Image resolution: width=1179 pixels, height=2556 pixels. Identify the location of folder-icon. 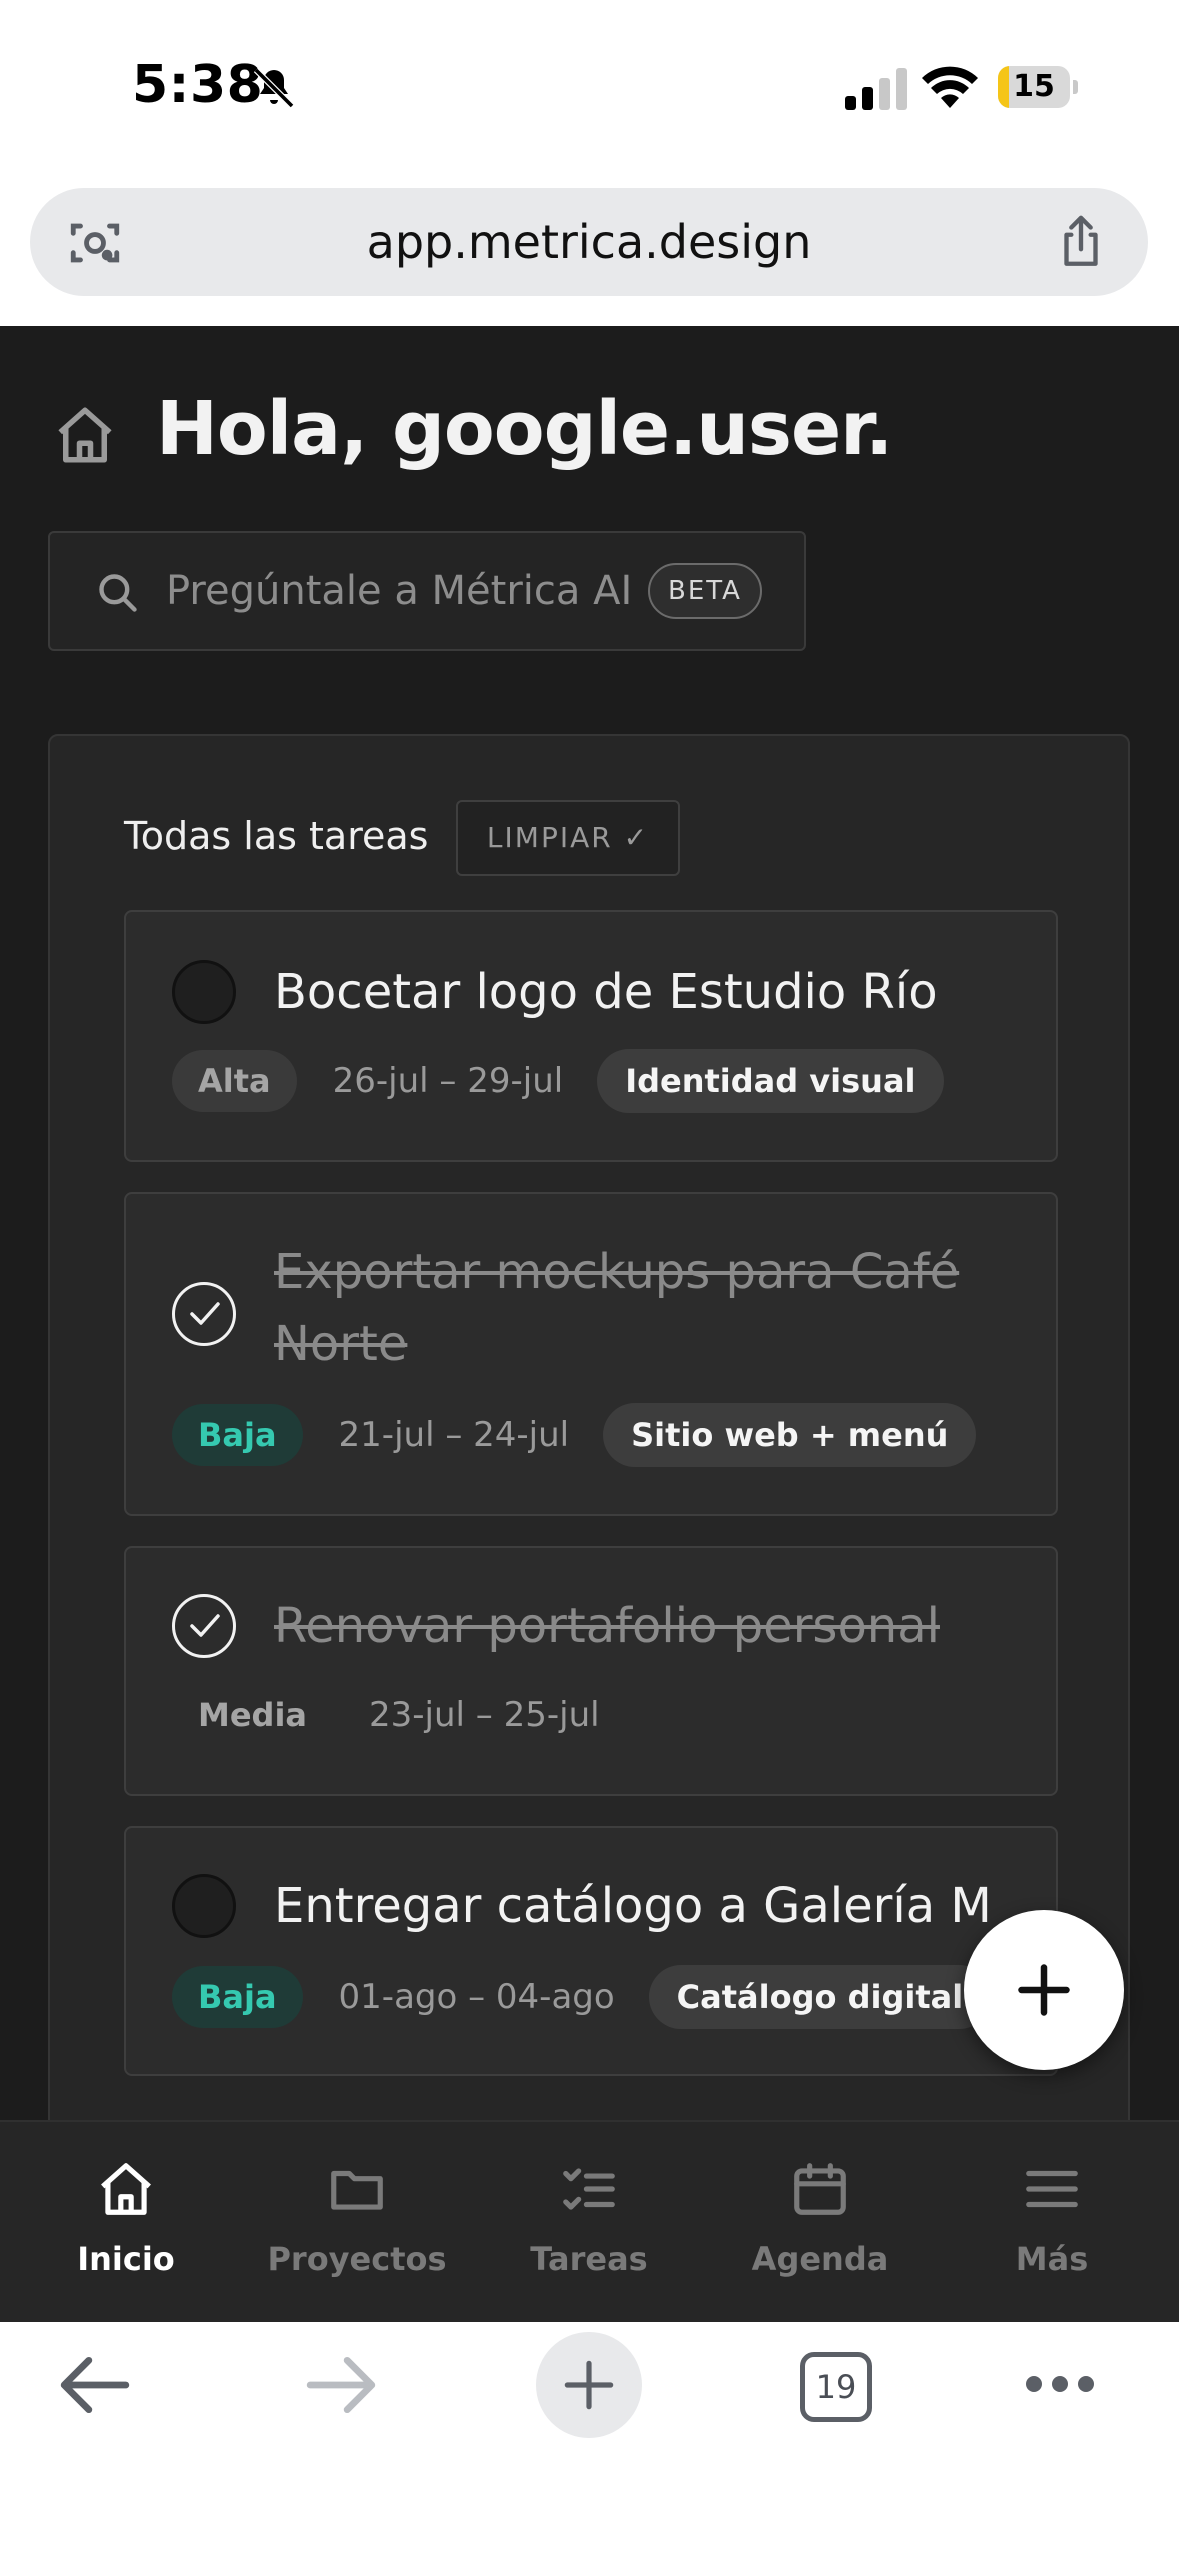
(357, 2190).